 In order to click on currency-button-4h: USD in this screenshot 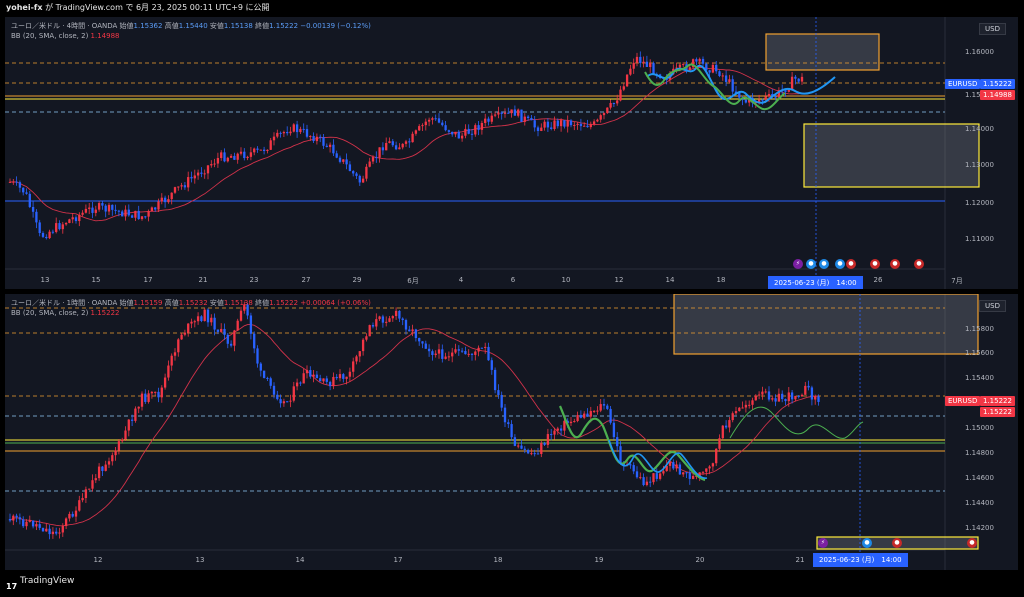, I will do `click(992, 29)`.